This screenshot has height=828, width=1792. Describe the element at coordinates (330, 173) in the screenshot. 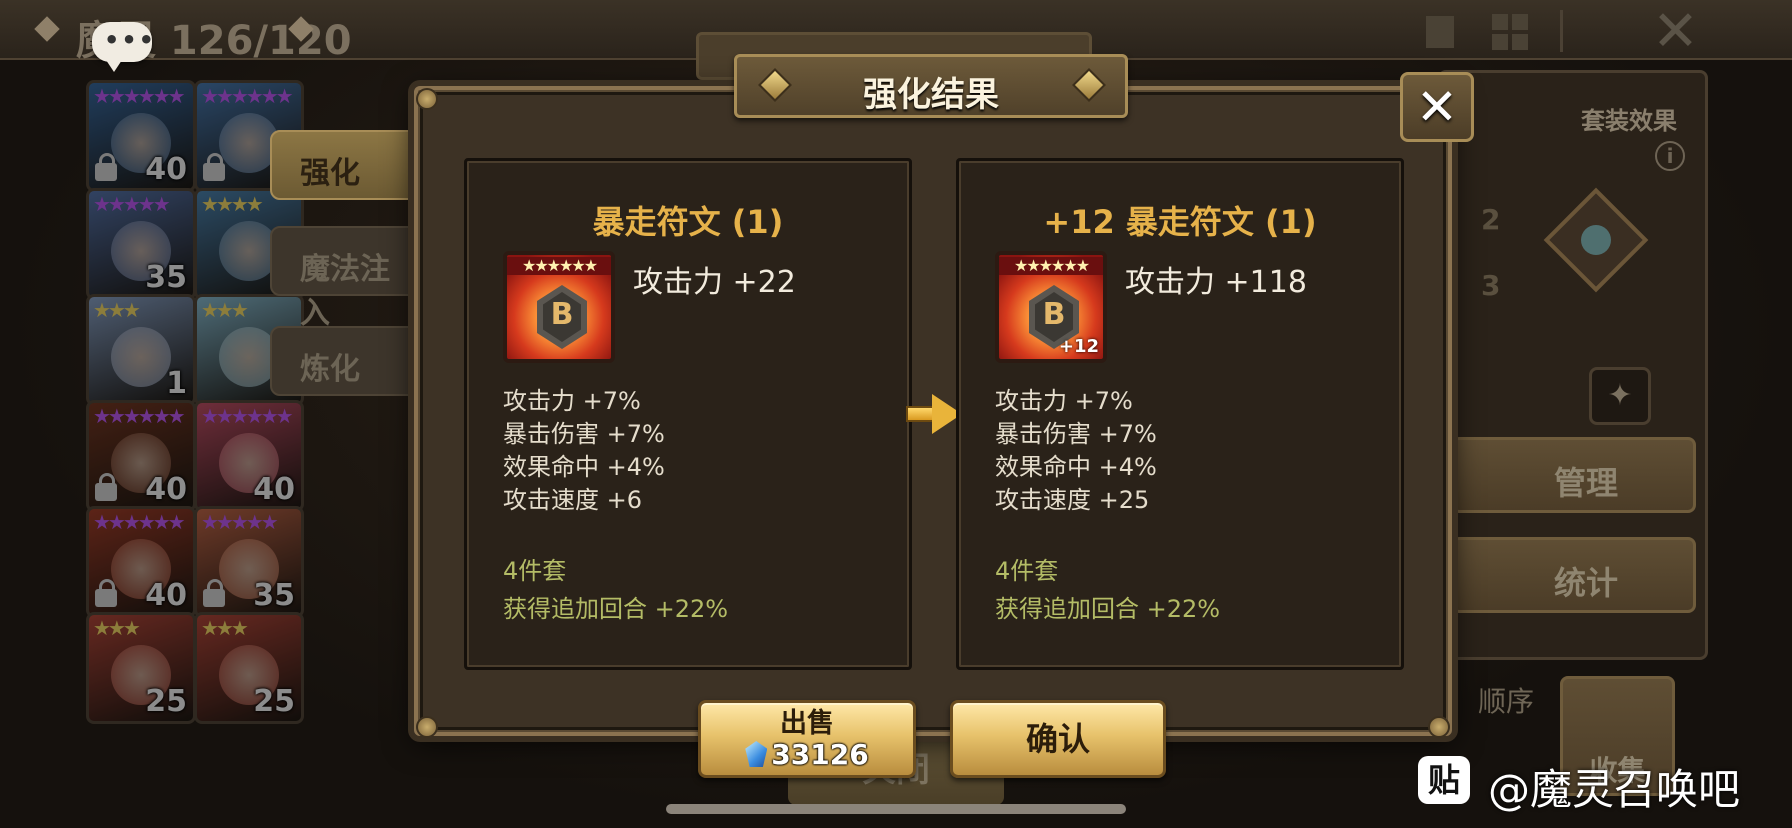

I see `tab-label: 强化` at that location.